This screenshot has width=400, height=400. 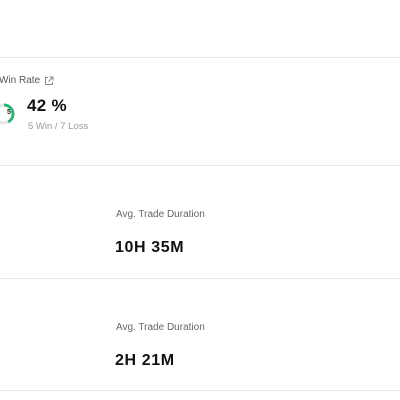 I want to click on external-link-icon, so click(x=49, y=81).